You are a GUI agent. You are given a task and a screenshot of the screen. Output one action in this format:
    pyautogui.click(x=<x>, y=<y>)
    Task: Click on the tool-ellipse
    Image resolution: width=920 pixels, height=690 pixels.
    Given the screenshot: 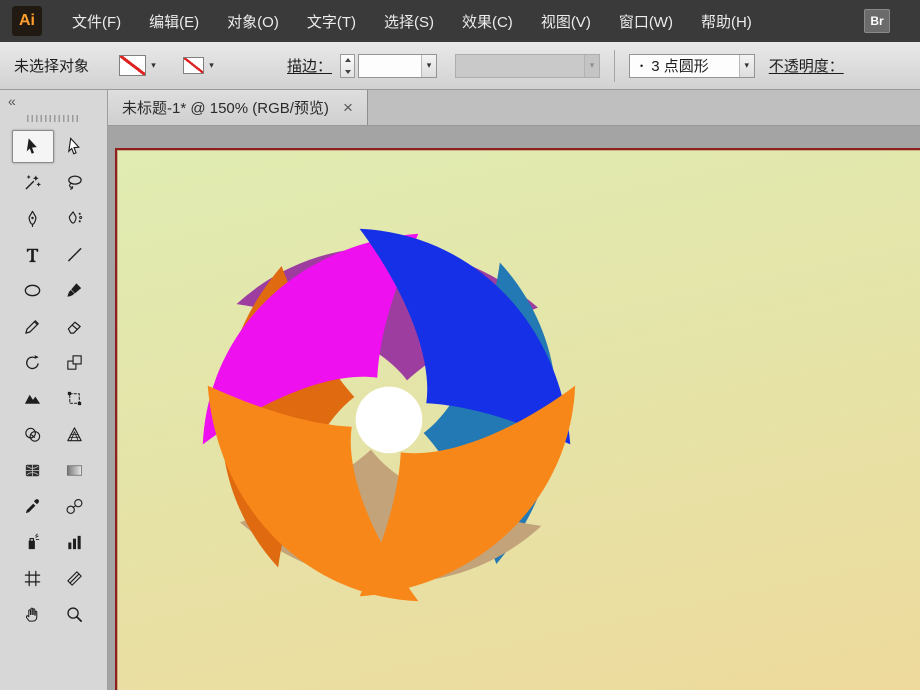 What is the action you would take?
    pyautogui.click(x=33, y=290)
    